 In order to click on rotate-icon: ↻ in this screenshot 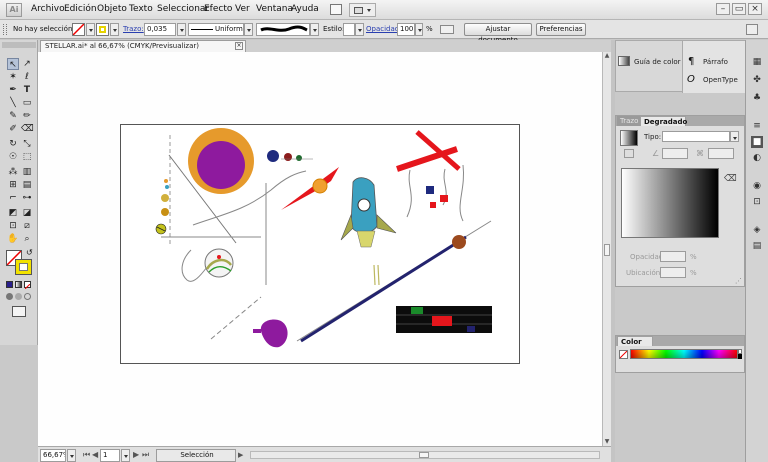, I will do `click(13, 144)`.